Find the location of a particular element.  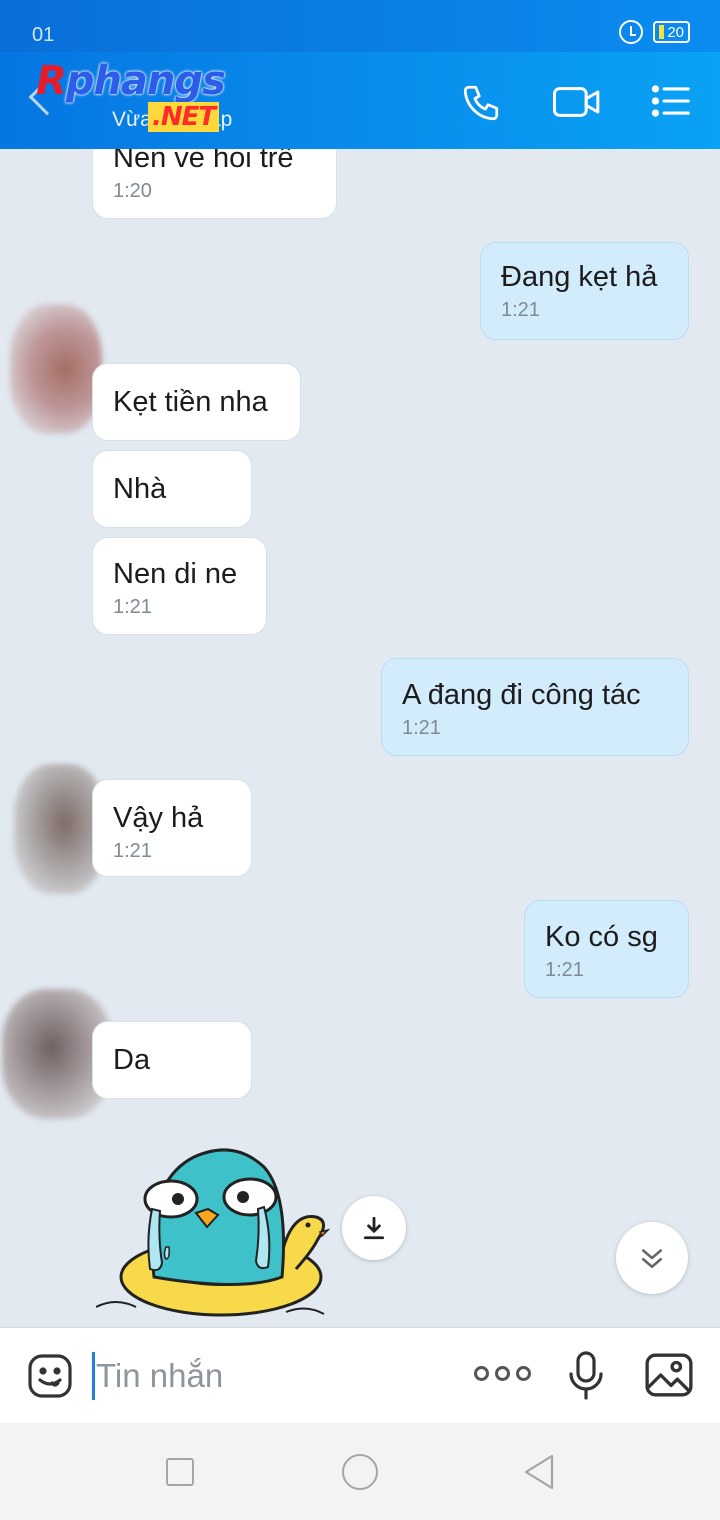

message-text: Đang kẹt hả is located at coordinates (579, 277).